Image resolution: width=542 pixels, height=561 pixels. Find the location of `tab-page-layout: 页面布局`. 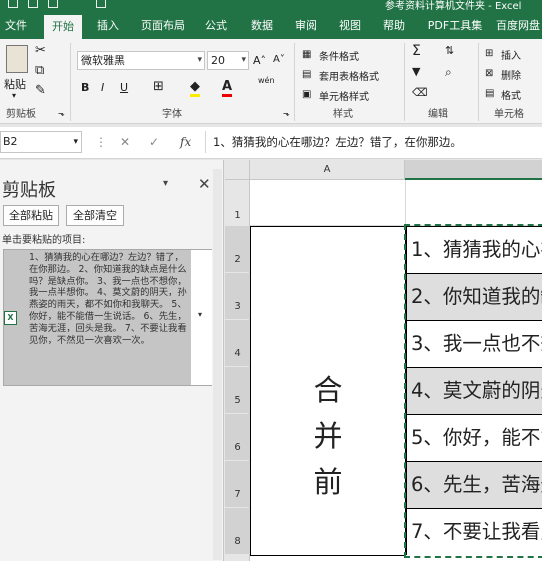

tab-page-layout: 页面布局 is located at coordinates (163, 25).